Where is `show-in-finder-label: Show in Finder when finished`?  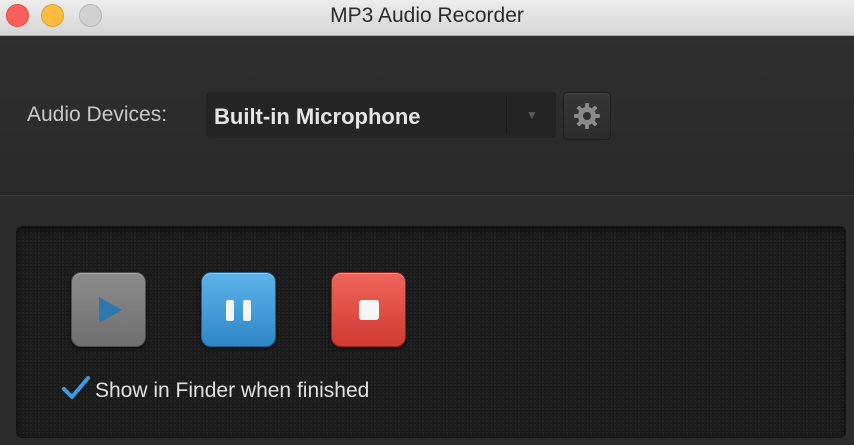
show-in-finder-label: Show in Finder when finished is located at coordinates (232, 391).